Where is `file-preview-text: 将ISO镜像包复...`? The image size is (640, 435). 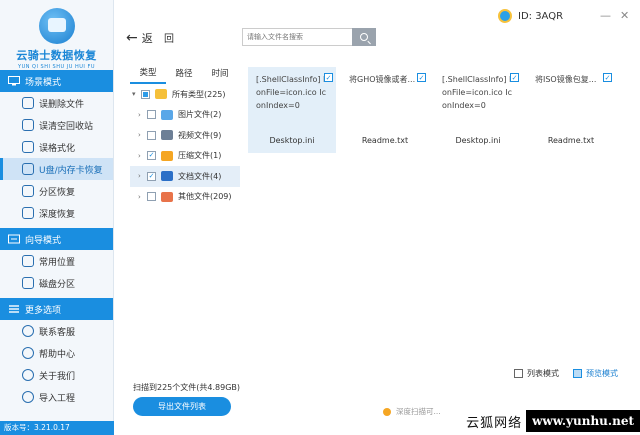 file-preview-text: 将ISO镜像包复... is located at coordinates (566, 79).